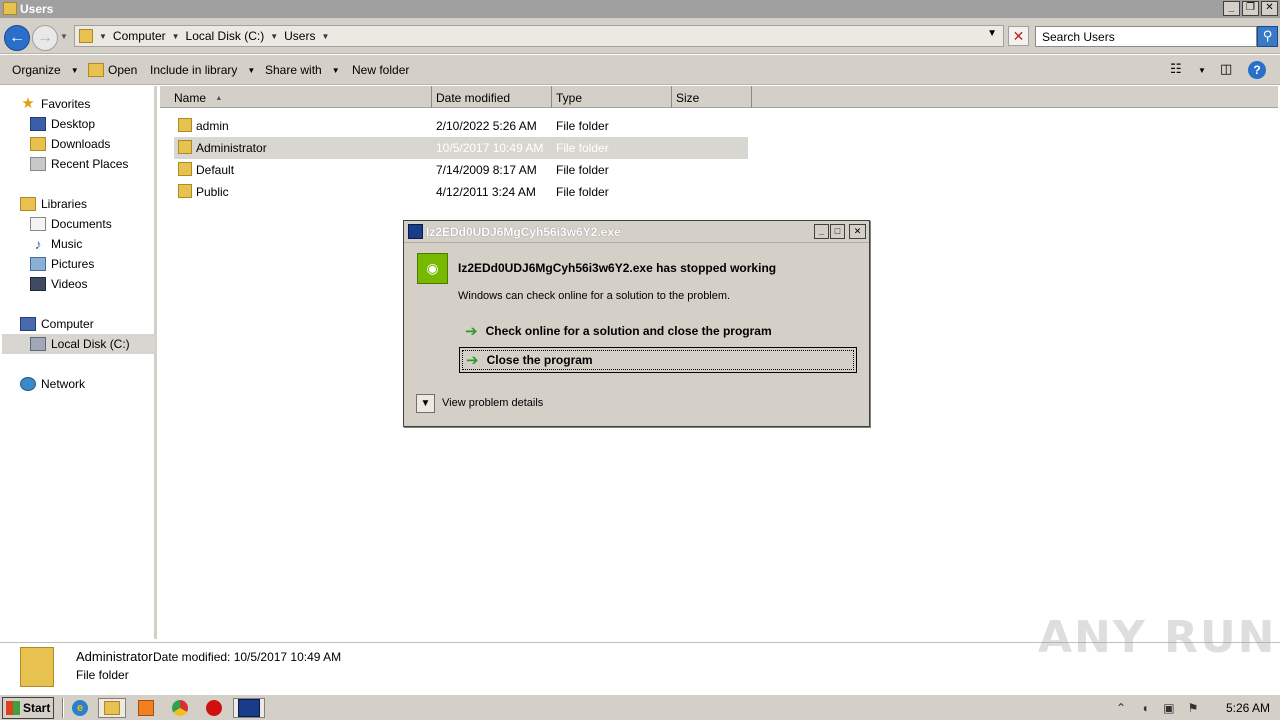 This screenshot has width=1280, height=720. Describe the element at coordinates (79, 164) in the screenshot. I see `nav-recent-places: Recent Places` at that location.